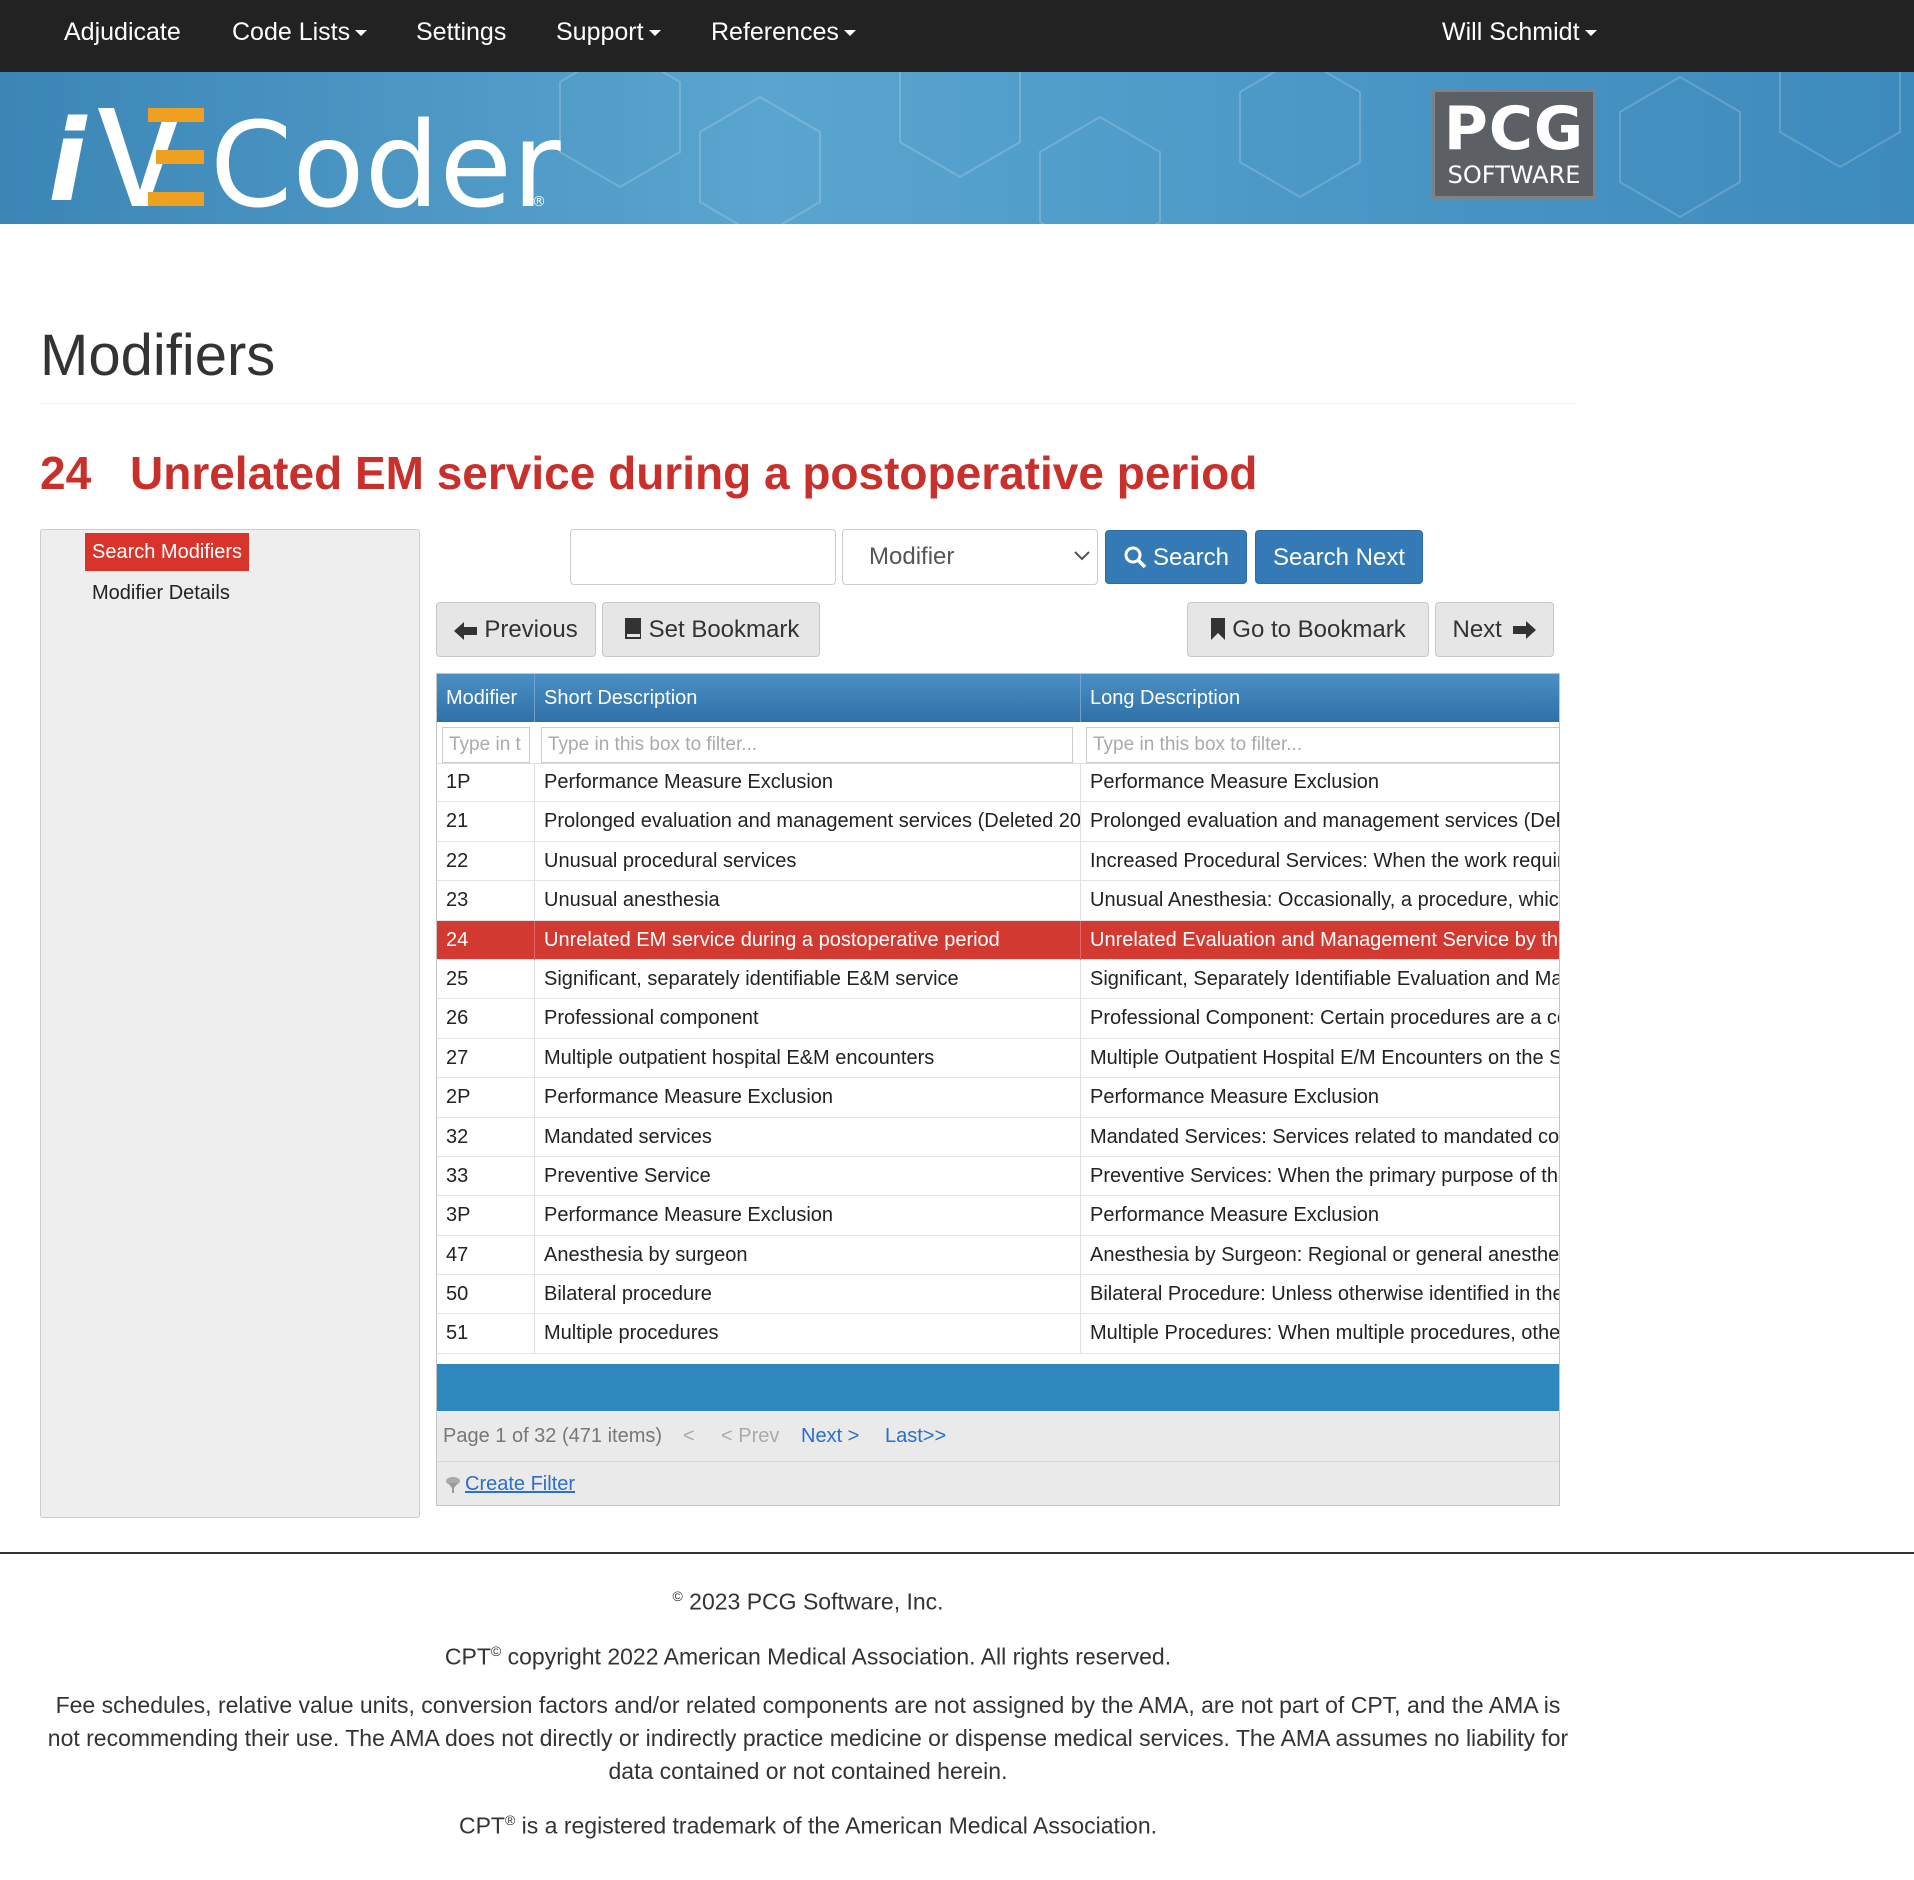 The height and width of the screenshot is (1880, 1914). What do you see at coordinates (1218, 629) in the screenshot?
I see `bookmark-icon` at bounding box center [1218, 629].